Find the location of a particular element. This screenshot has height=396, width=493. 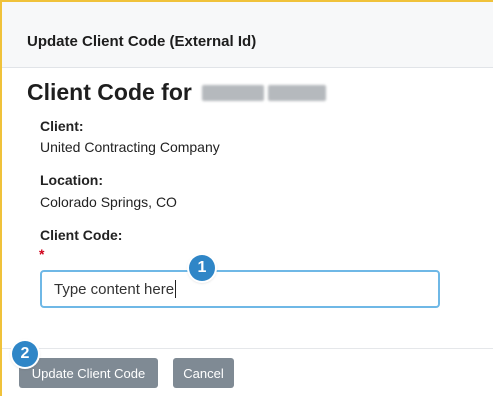

client-code-heading: Client Code for is located at coordinates (176, 92).